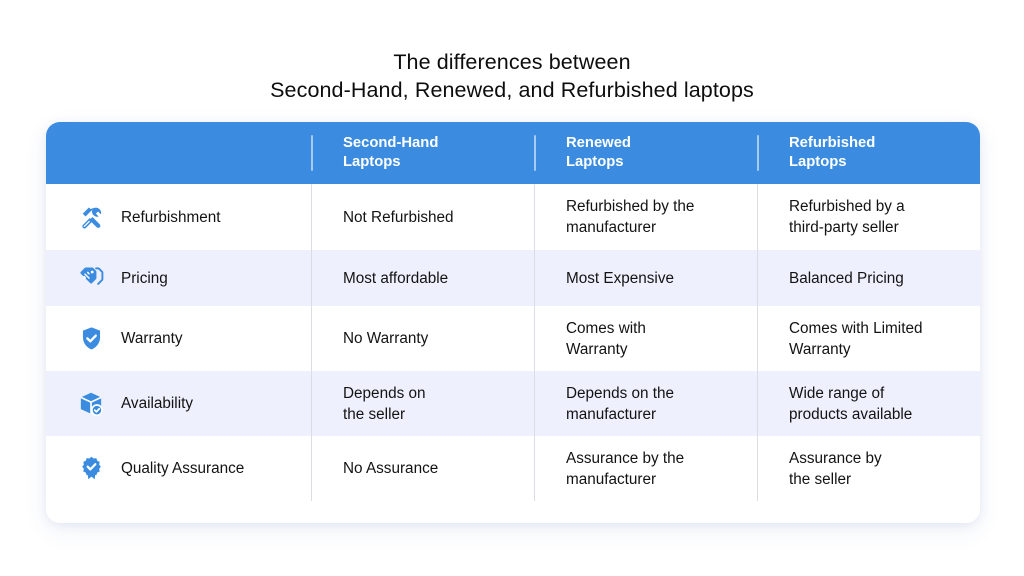 The width and height of the screenshot is (1024, 576). I want to click on package-check-icon, so click(91, 404).